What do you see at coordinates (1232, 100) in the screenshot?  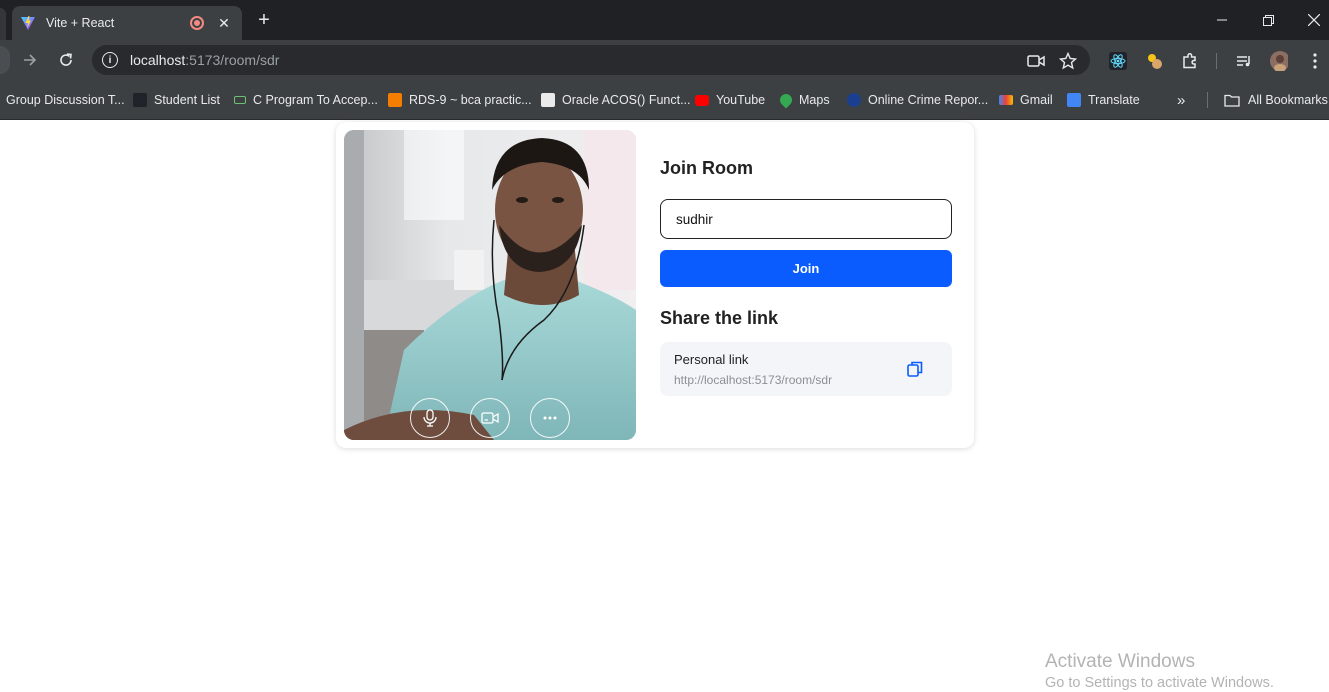 I see `folder-icon` at bounding box center [1232, 100].